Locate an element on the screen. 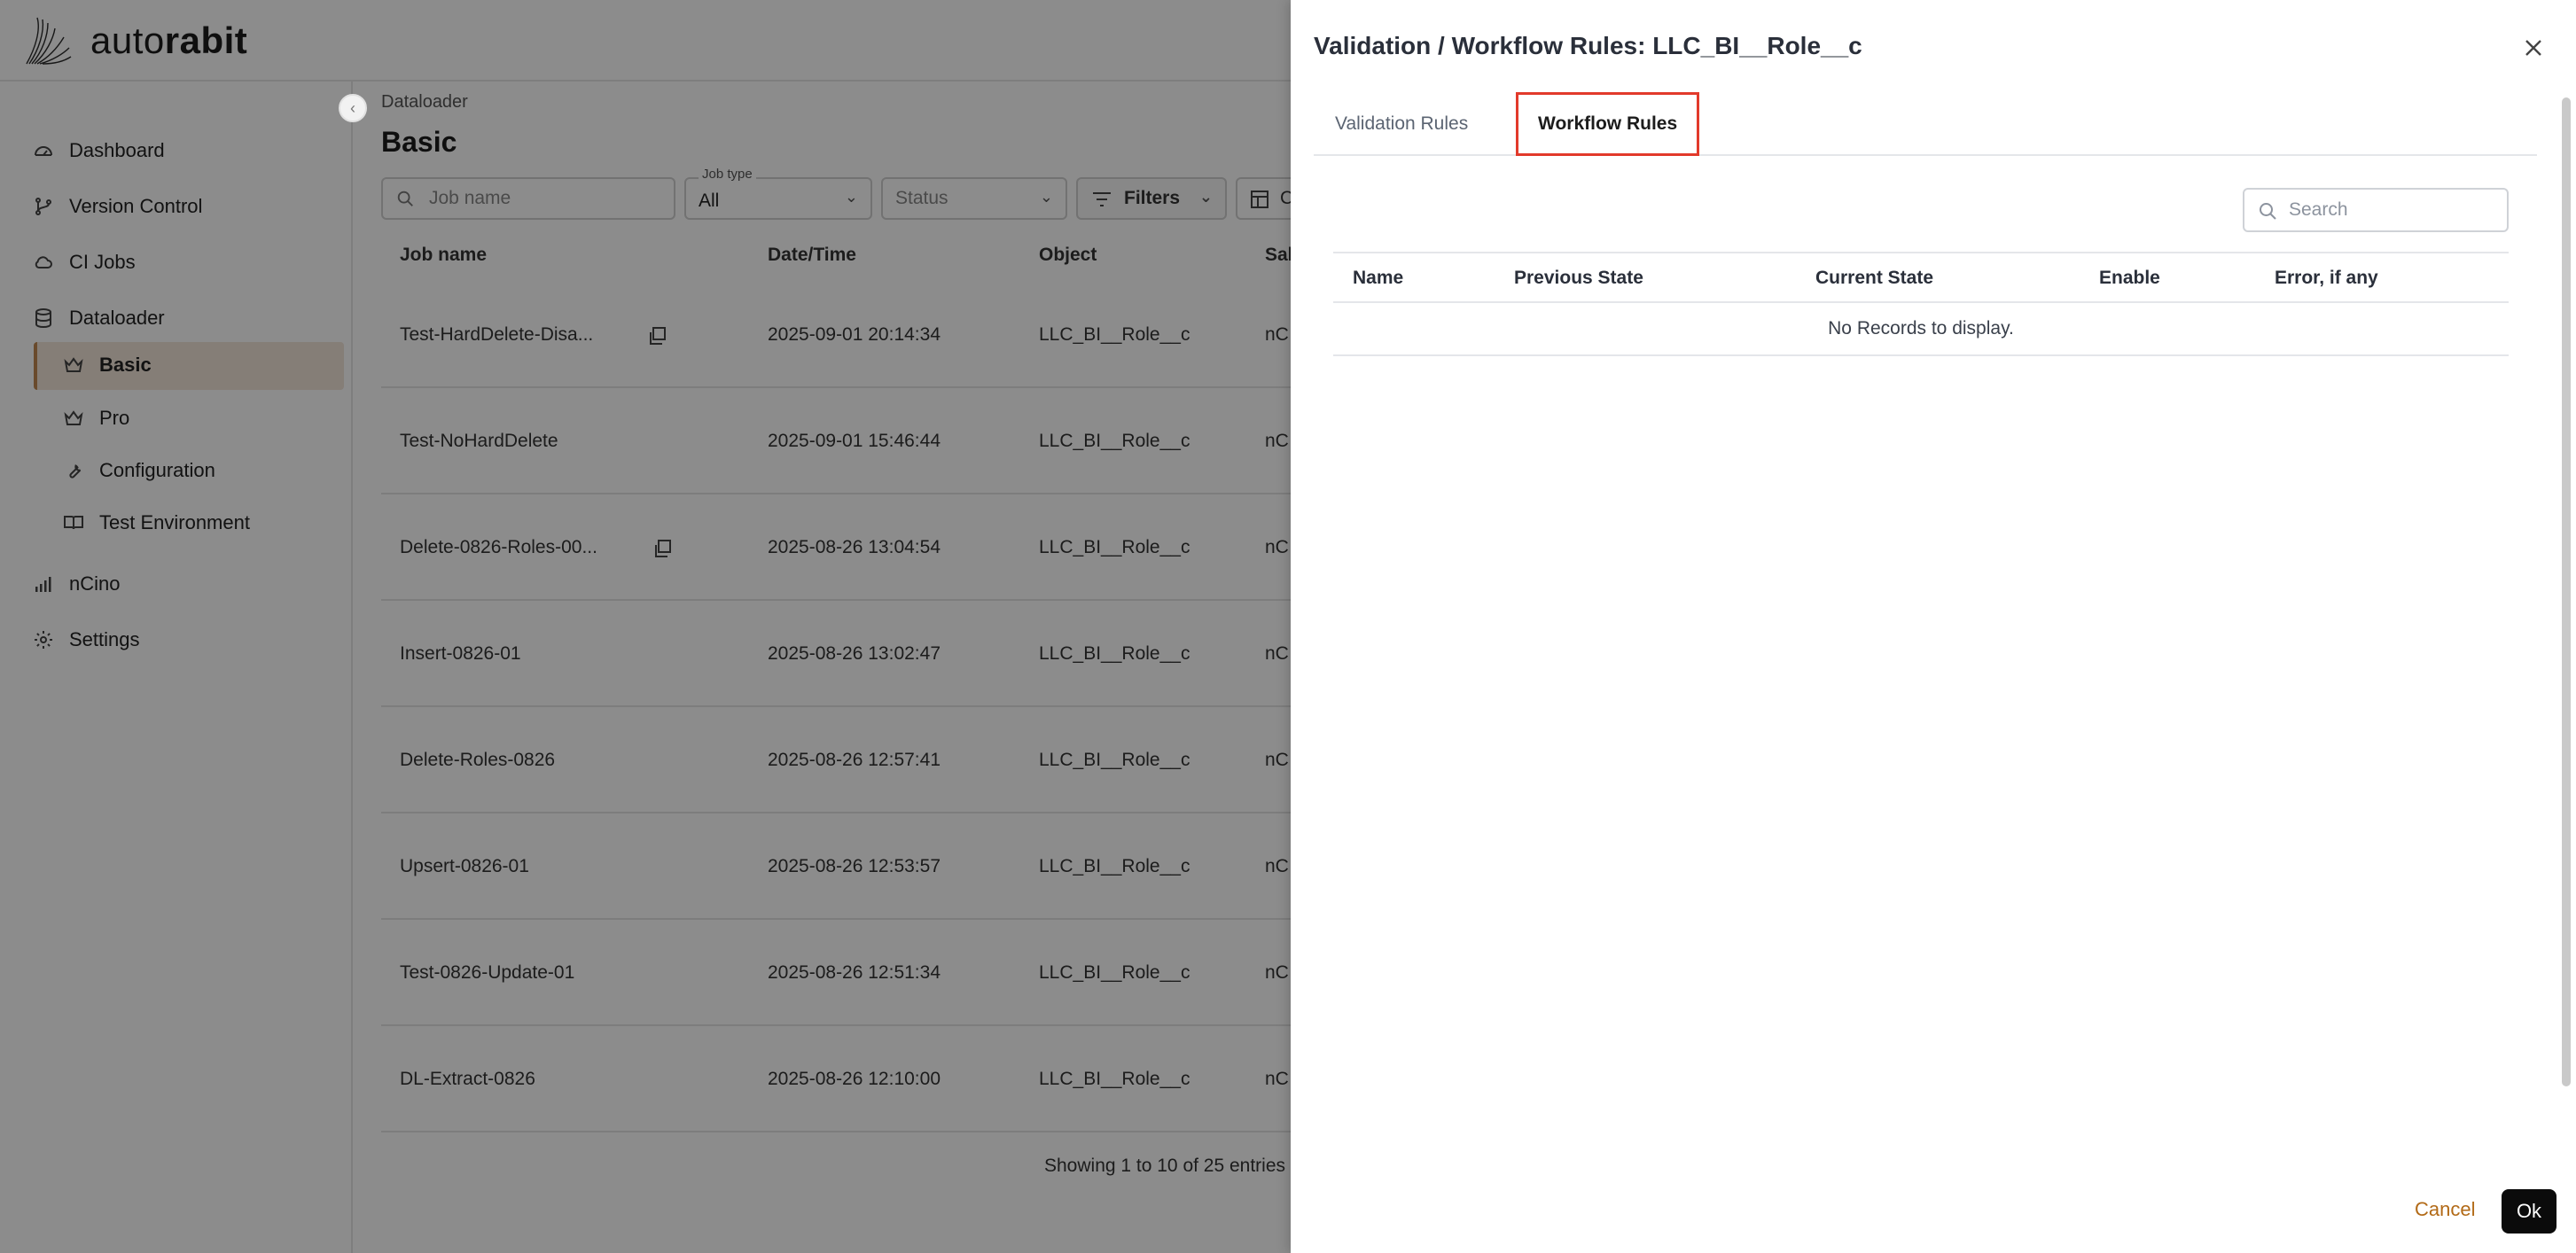 The width and height of the screenshot is (2576, 1253). empty-state-message: No Records to display. is located at coordinates (1921, 329).